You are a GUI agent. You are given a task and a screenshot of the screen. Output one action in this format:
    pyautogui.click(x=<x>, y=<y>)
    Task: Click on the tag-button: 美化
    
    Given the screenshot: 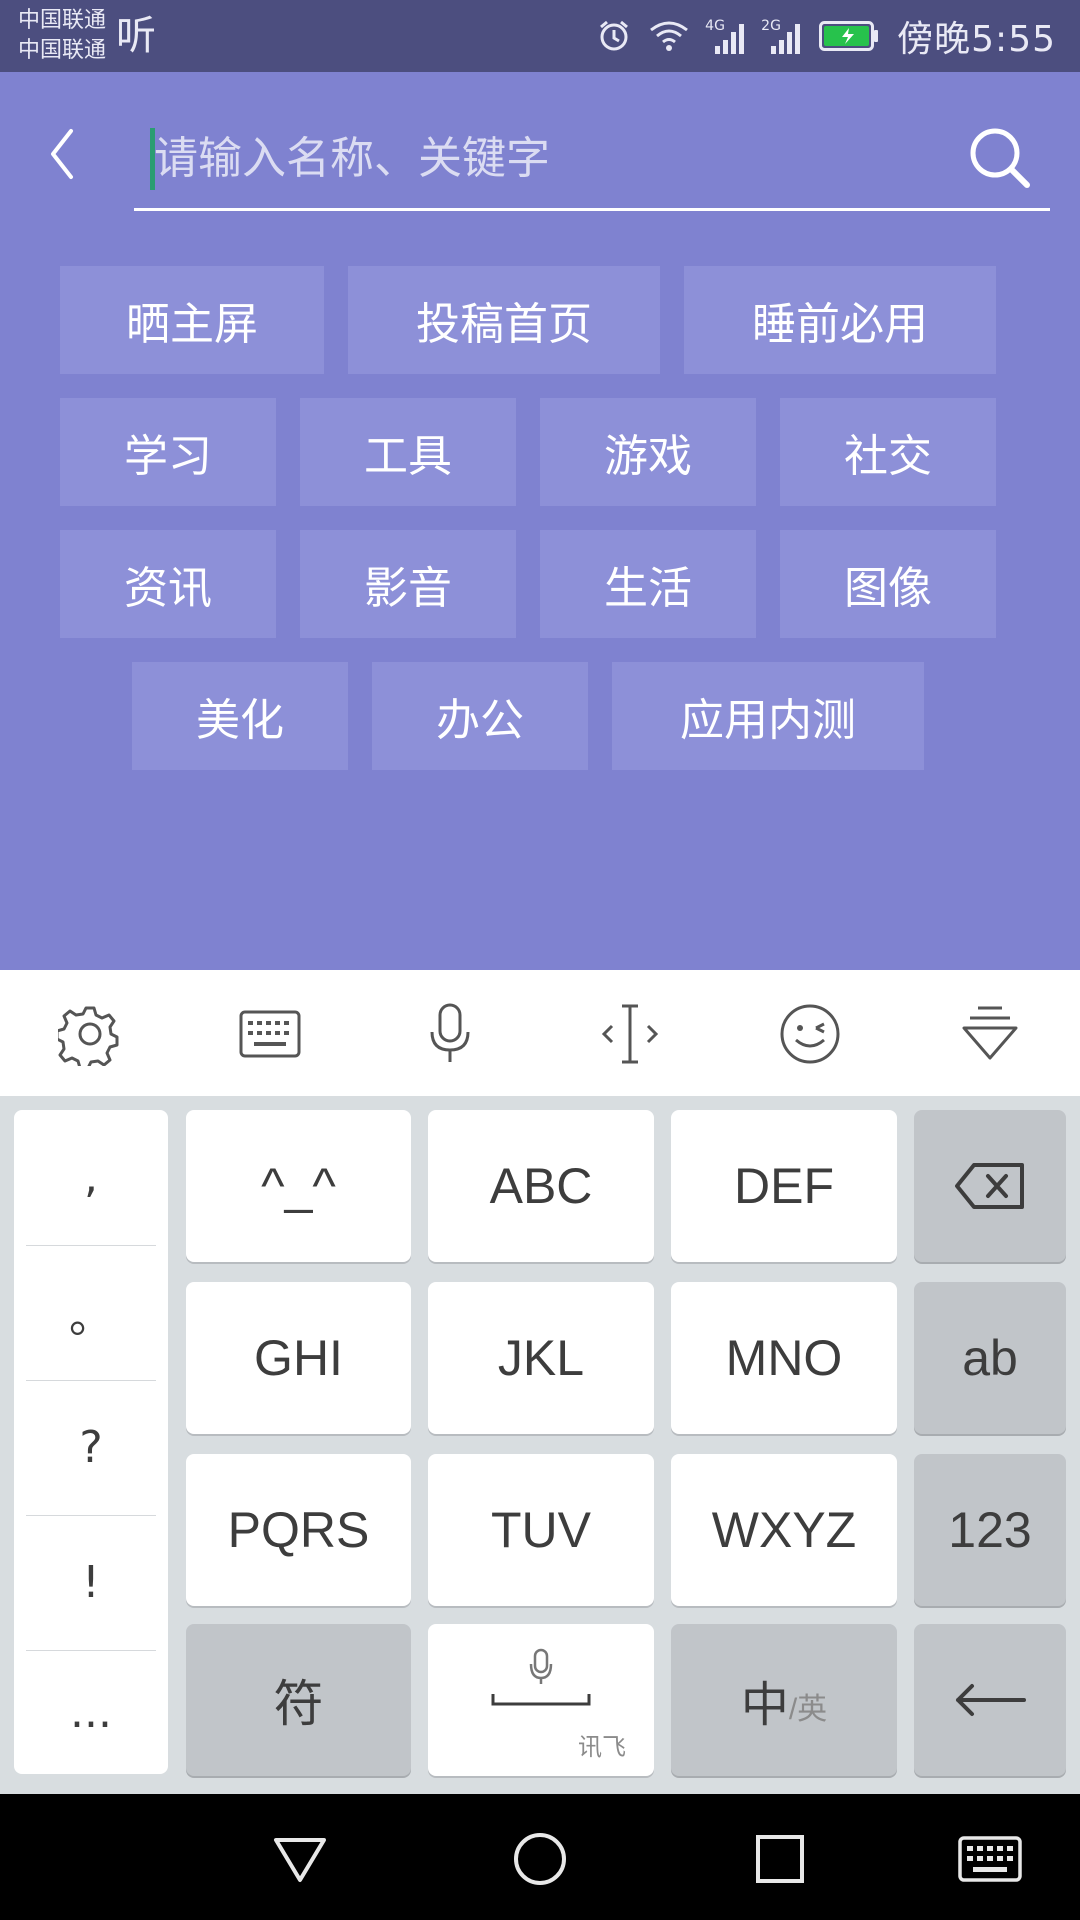 What is the action you would take?
    pyautogui.click(x=240, y=716)
    